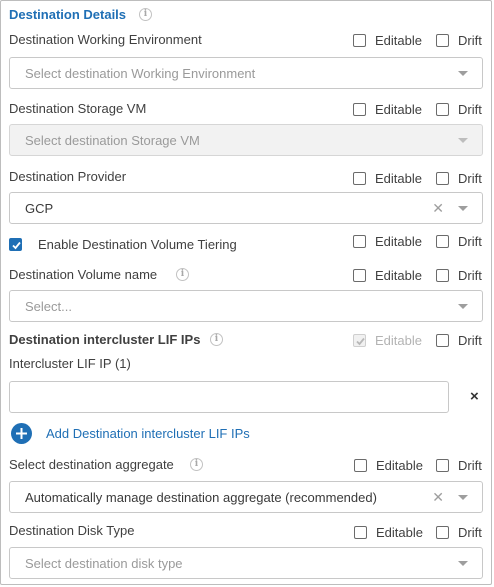  I want to click on plus-icon, so click(21, 433).